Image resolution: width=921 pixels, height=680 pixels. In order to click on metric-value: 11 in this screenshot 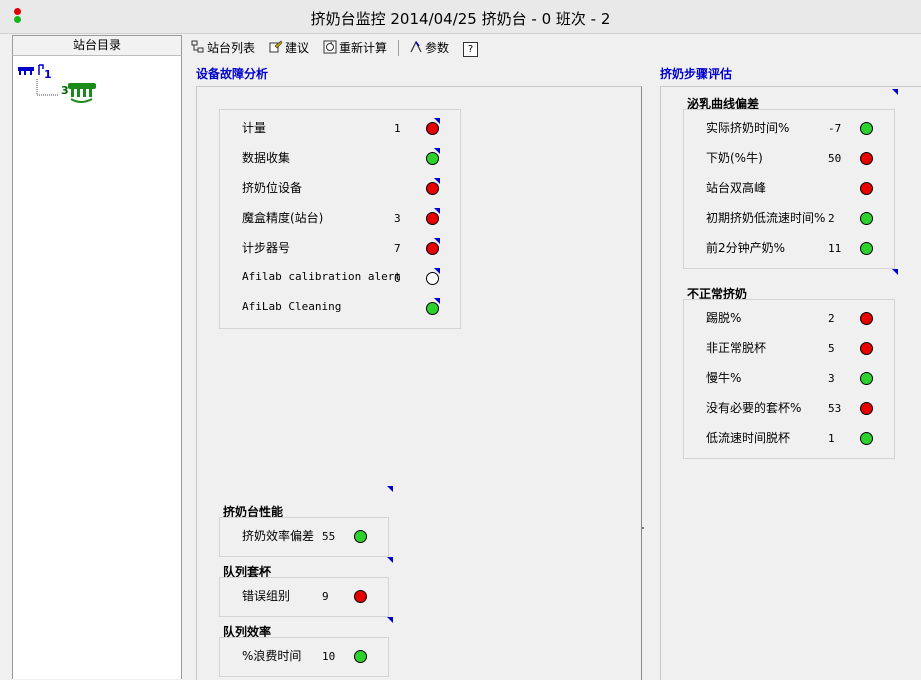, I will do `click(835, 248)`.